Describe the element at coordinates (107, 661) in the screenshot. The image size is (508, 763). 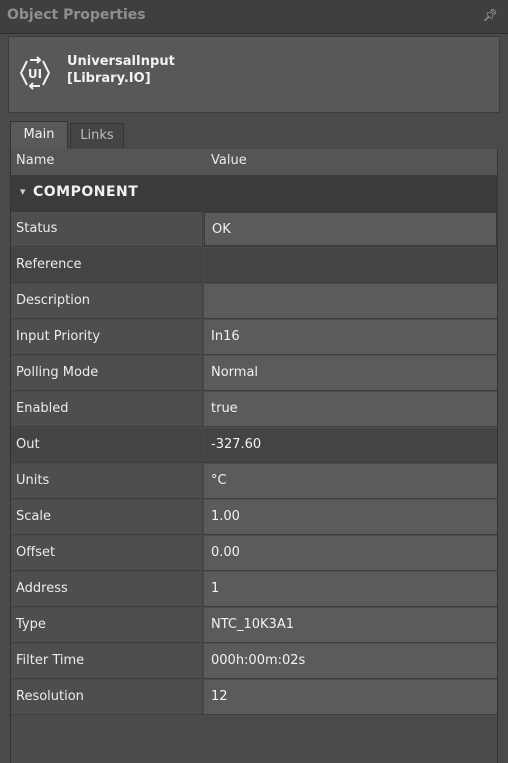
I see `property-name-cell: Filter Time` at that location.